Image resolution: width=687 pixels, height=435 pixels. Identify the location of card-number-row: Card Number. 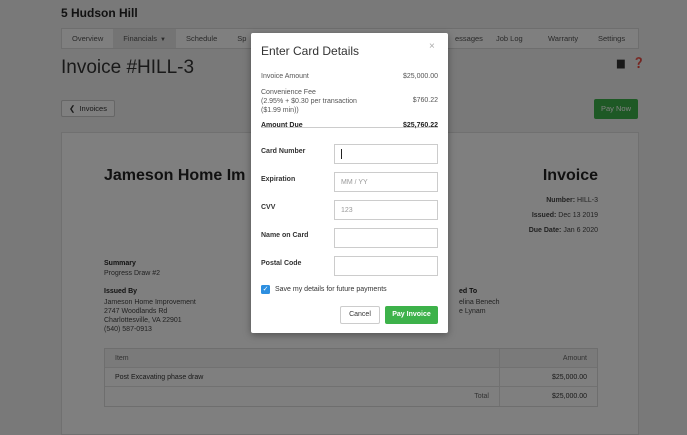
(349, 154).